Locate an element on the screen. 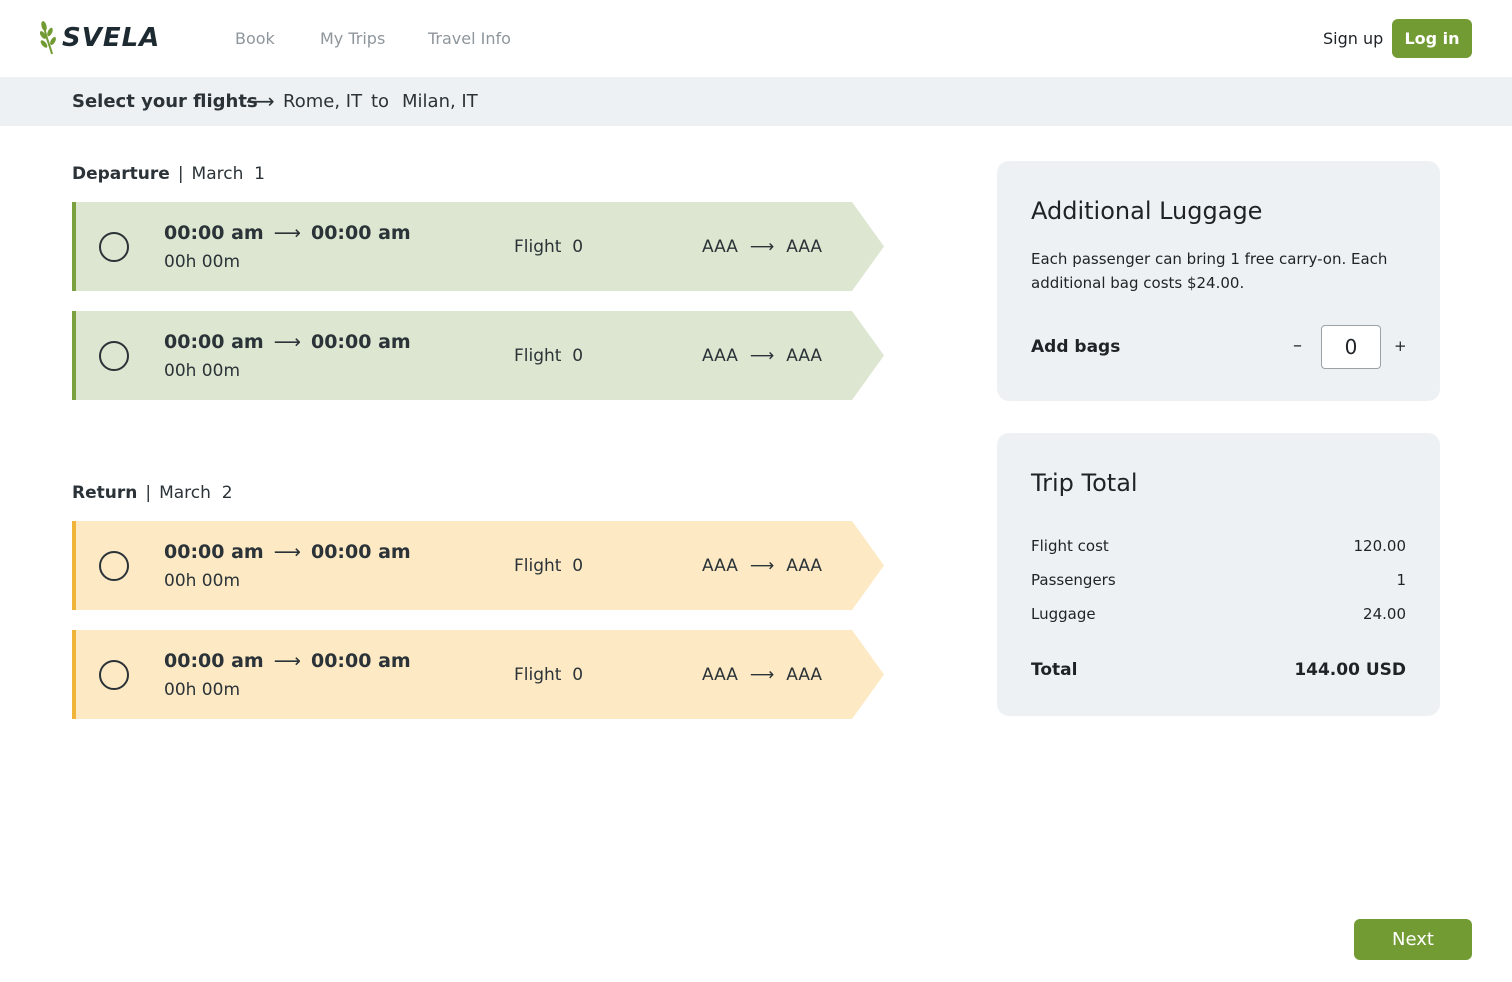  return-label: Return is located at coordinates (105, 493).